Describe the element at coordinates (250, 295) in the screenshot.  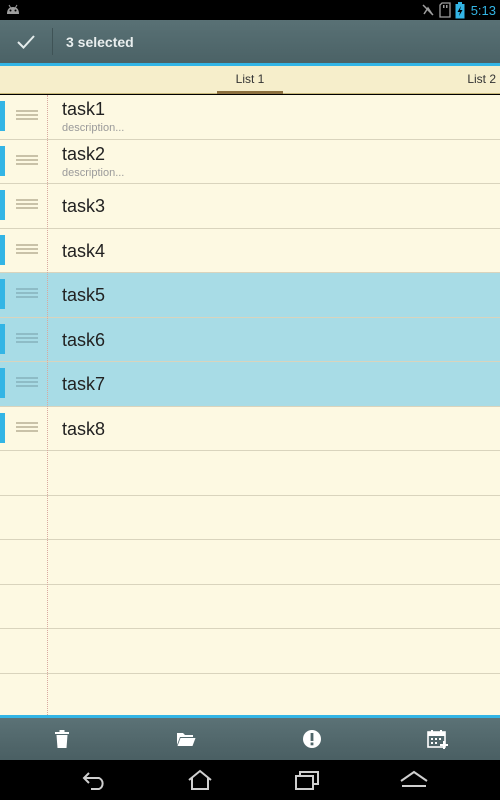
I see `task-row-selected: task5` at that location.